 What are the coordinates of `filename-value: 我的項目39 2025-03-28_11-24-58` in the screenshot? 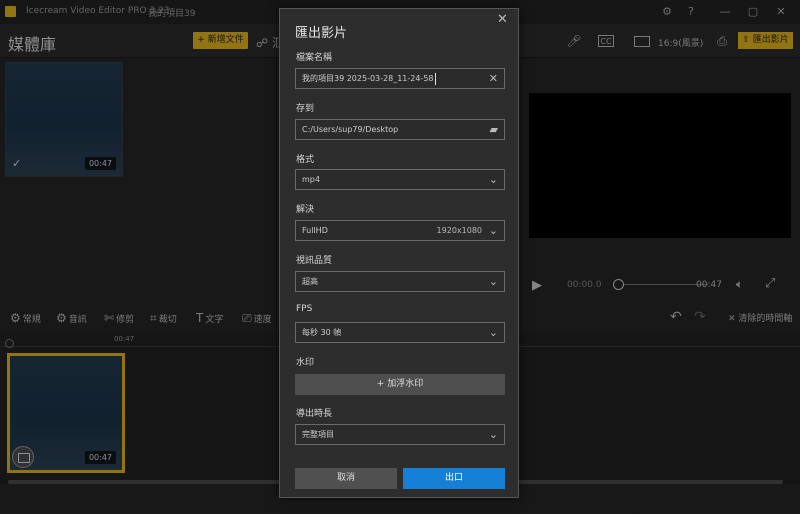 It's located at (368, 78).